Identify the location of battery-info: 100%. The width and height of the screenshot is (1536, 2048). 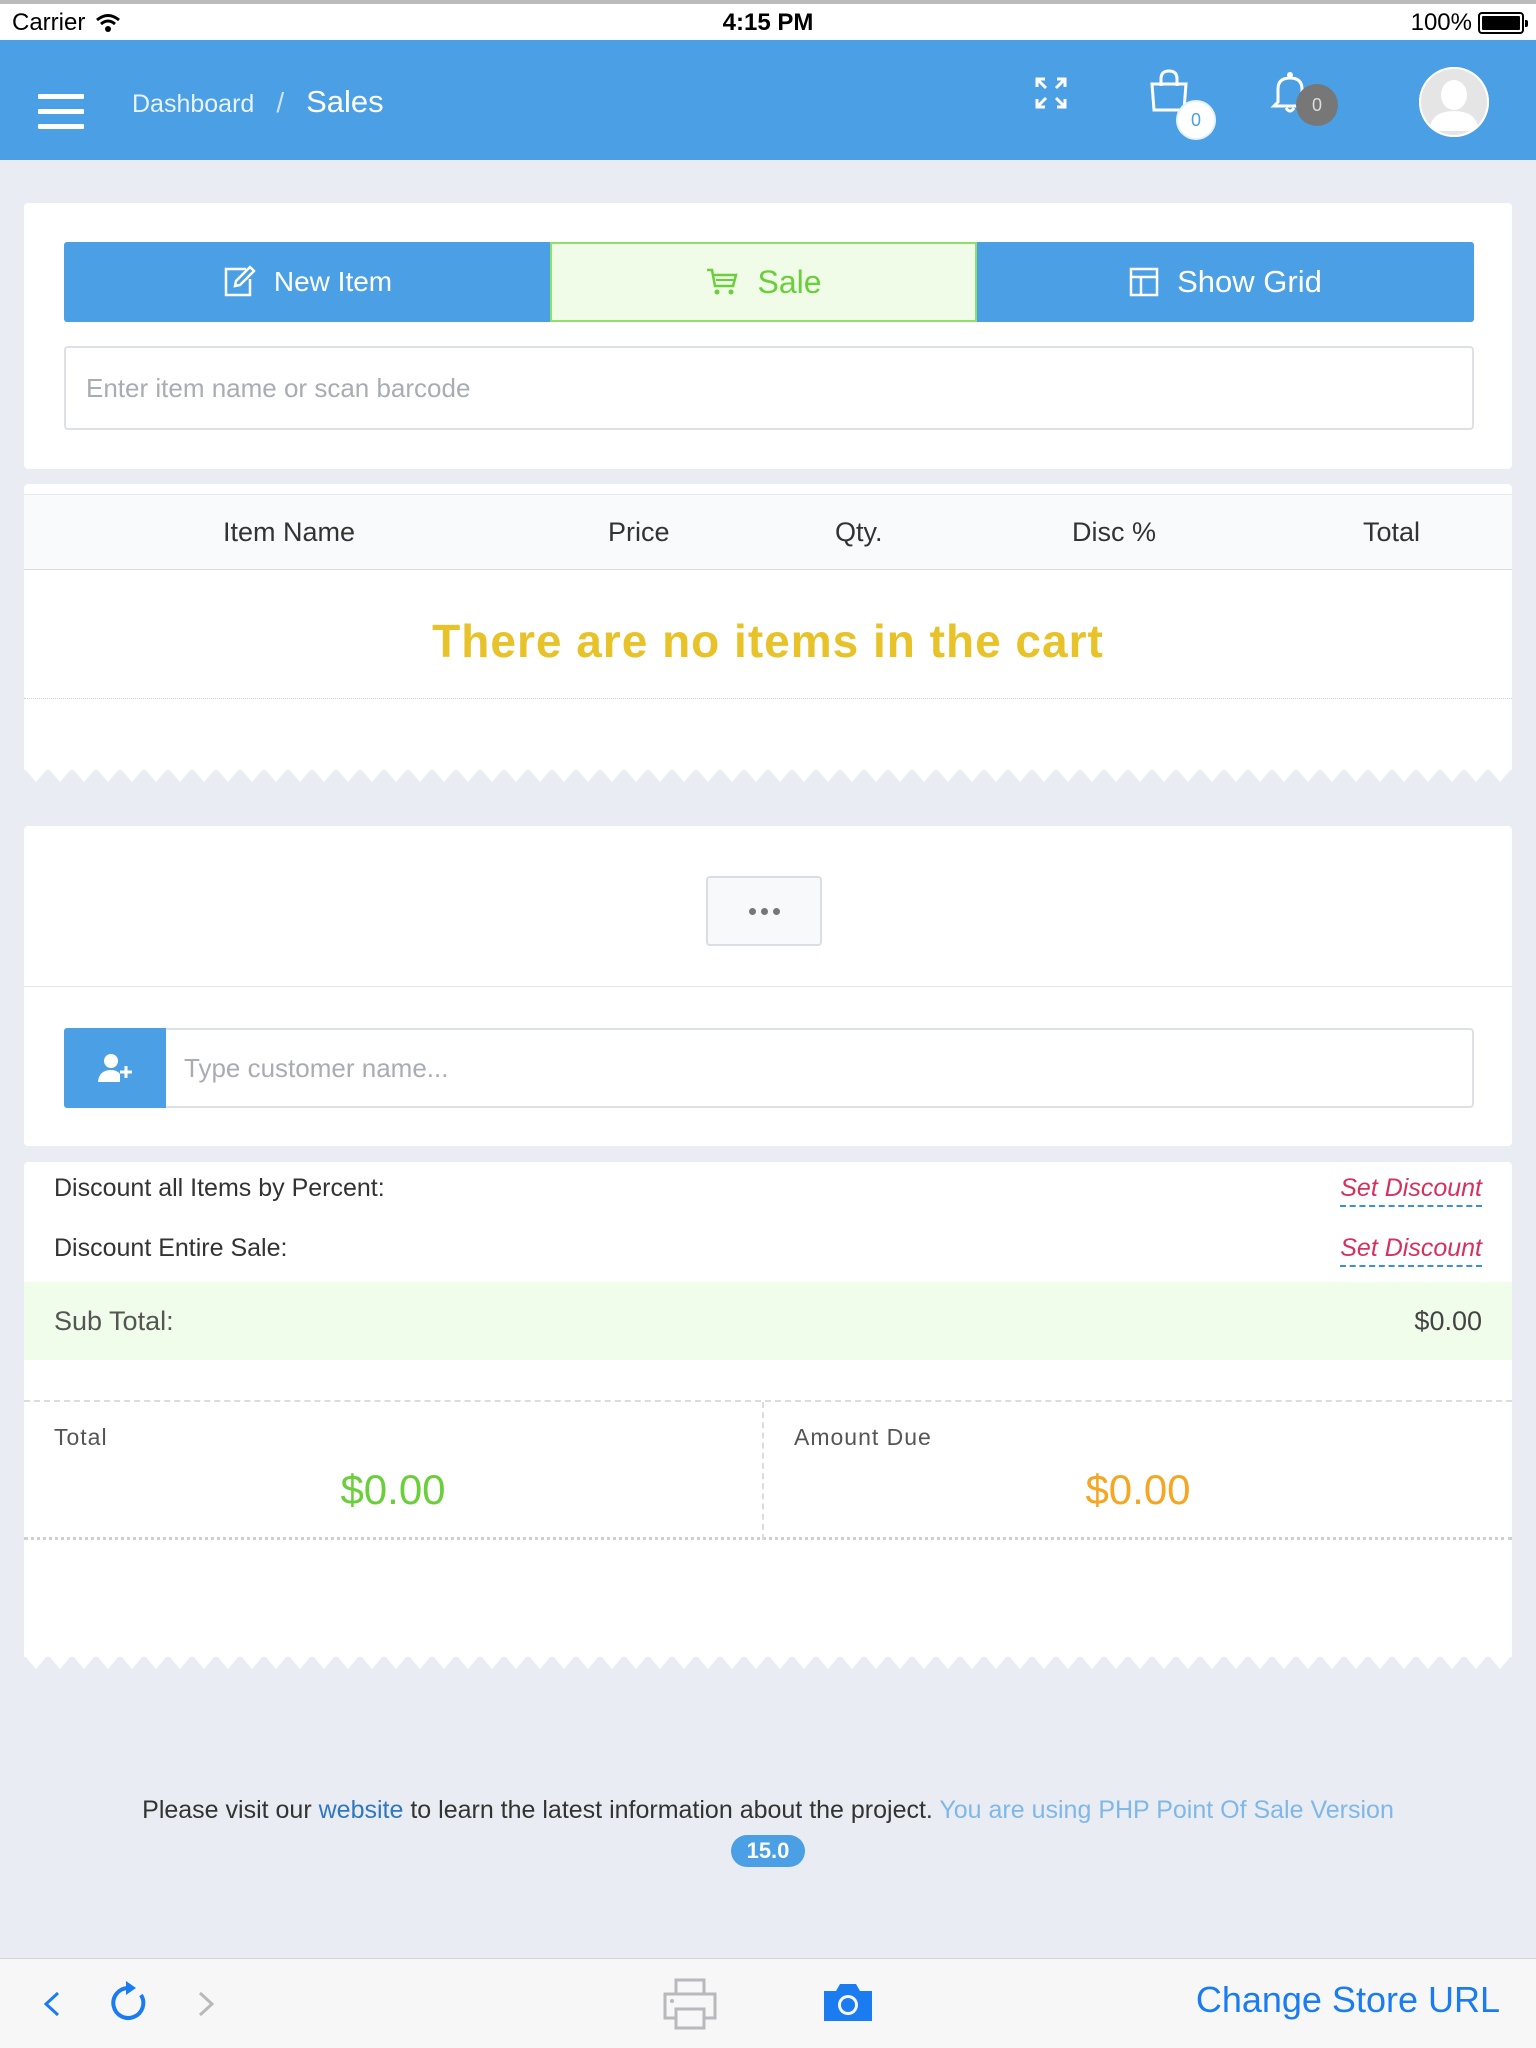
(1469, 23).